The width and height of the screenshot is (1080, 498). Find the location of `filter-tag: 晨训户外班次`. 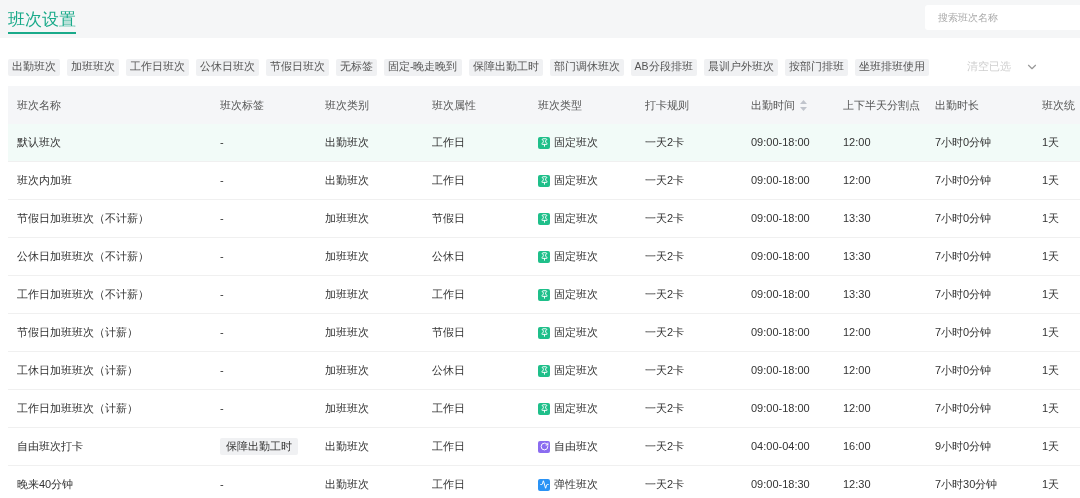

filter-tag: 晨训户外班次 is located at coordinates (740, 67).